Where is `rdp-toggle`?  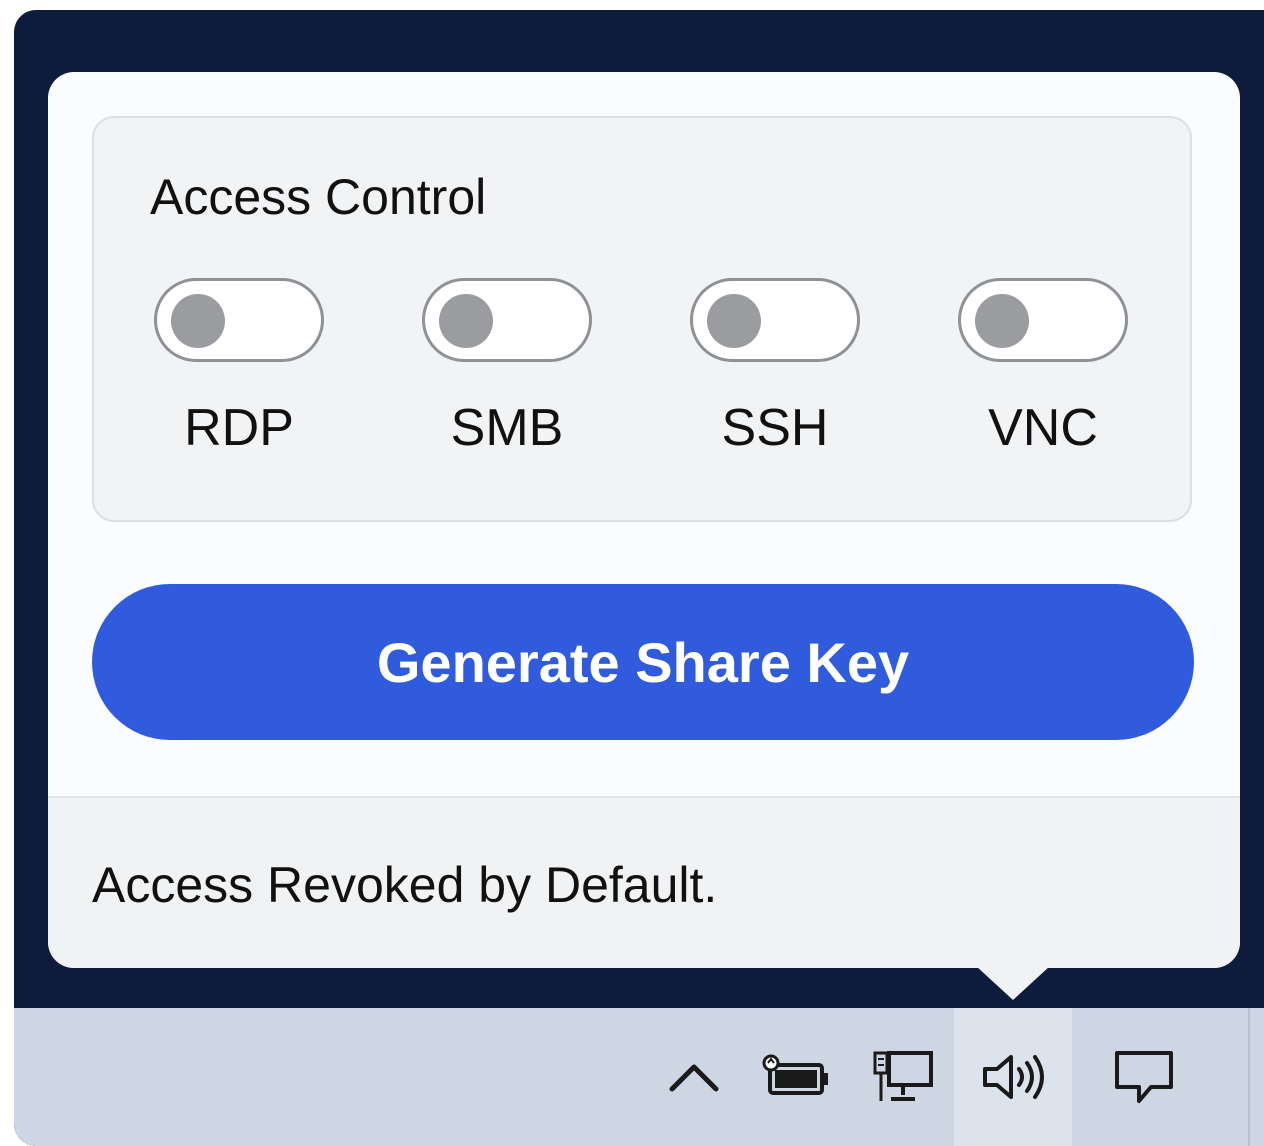 rdp-toggle is located at coordinates (239, 320).